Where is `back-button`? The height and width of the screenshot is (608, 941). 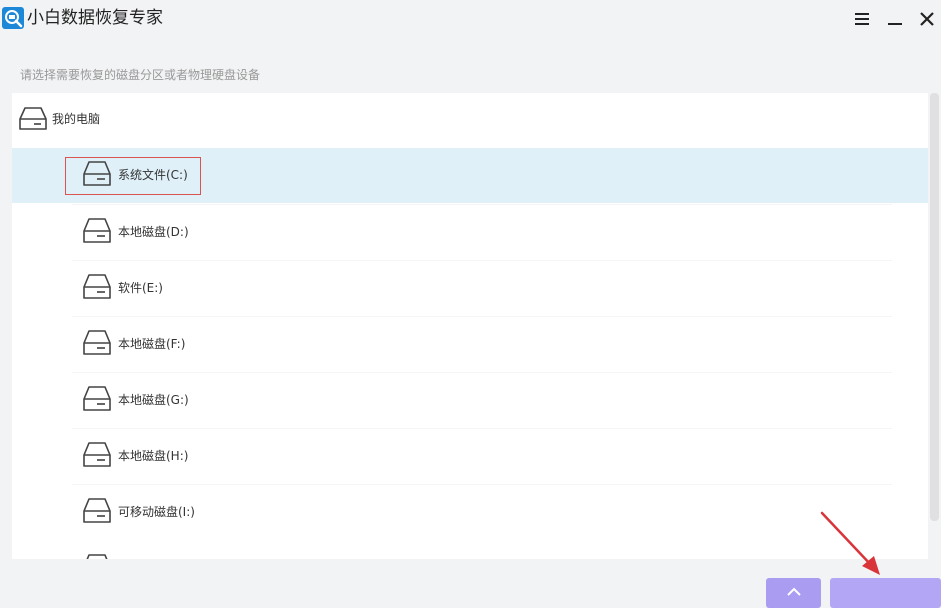
back-button is located at coordinates (793, 593).